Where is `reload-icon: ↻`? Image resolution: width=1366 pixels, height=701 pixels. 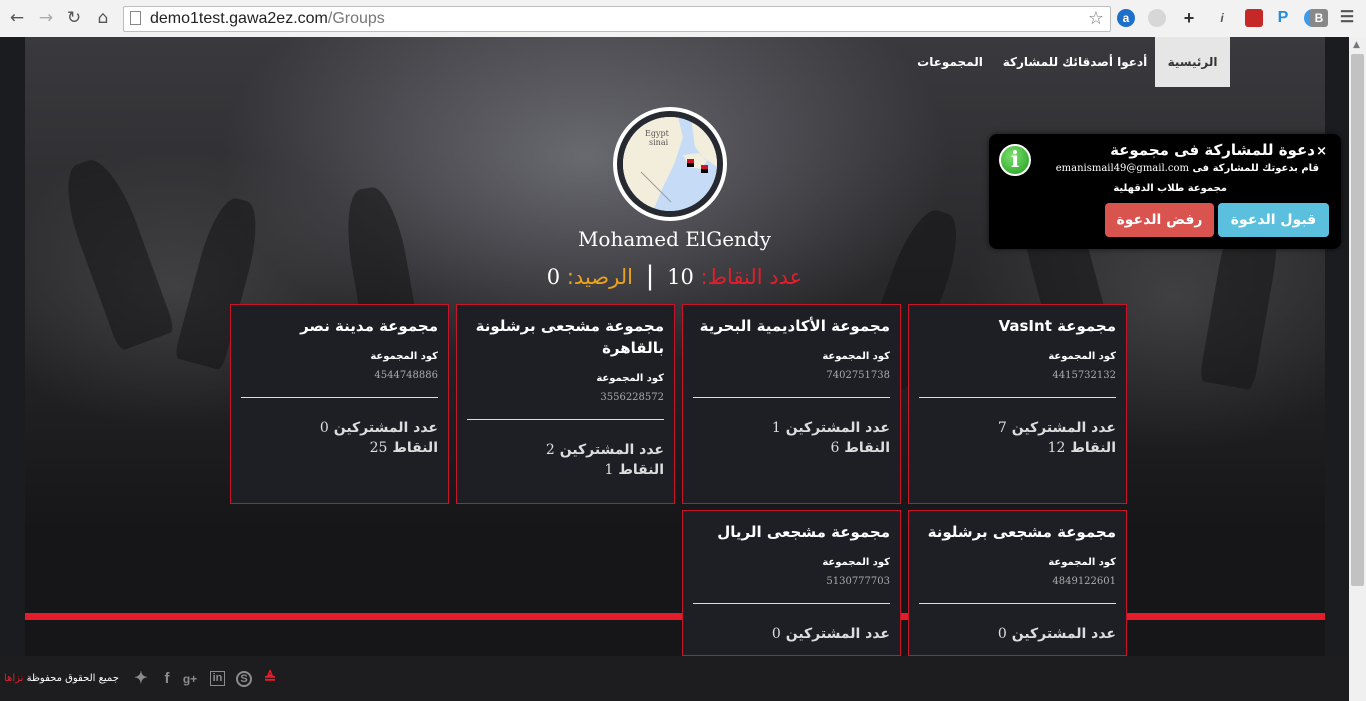
reload-icon: ↻ is located at coordinates (74, 18).